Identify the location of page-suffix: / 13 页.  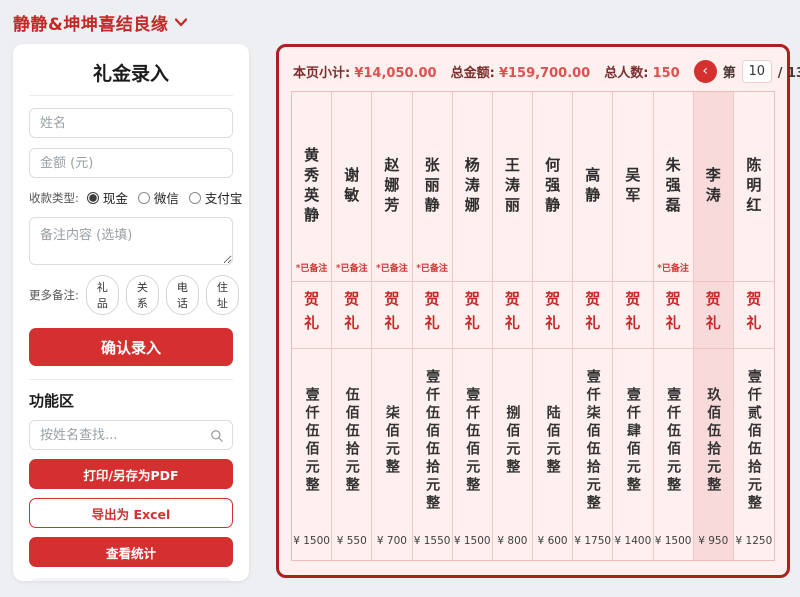
(788, 73).